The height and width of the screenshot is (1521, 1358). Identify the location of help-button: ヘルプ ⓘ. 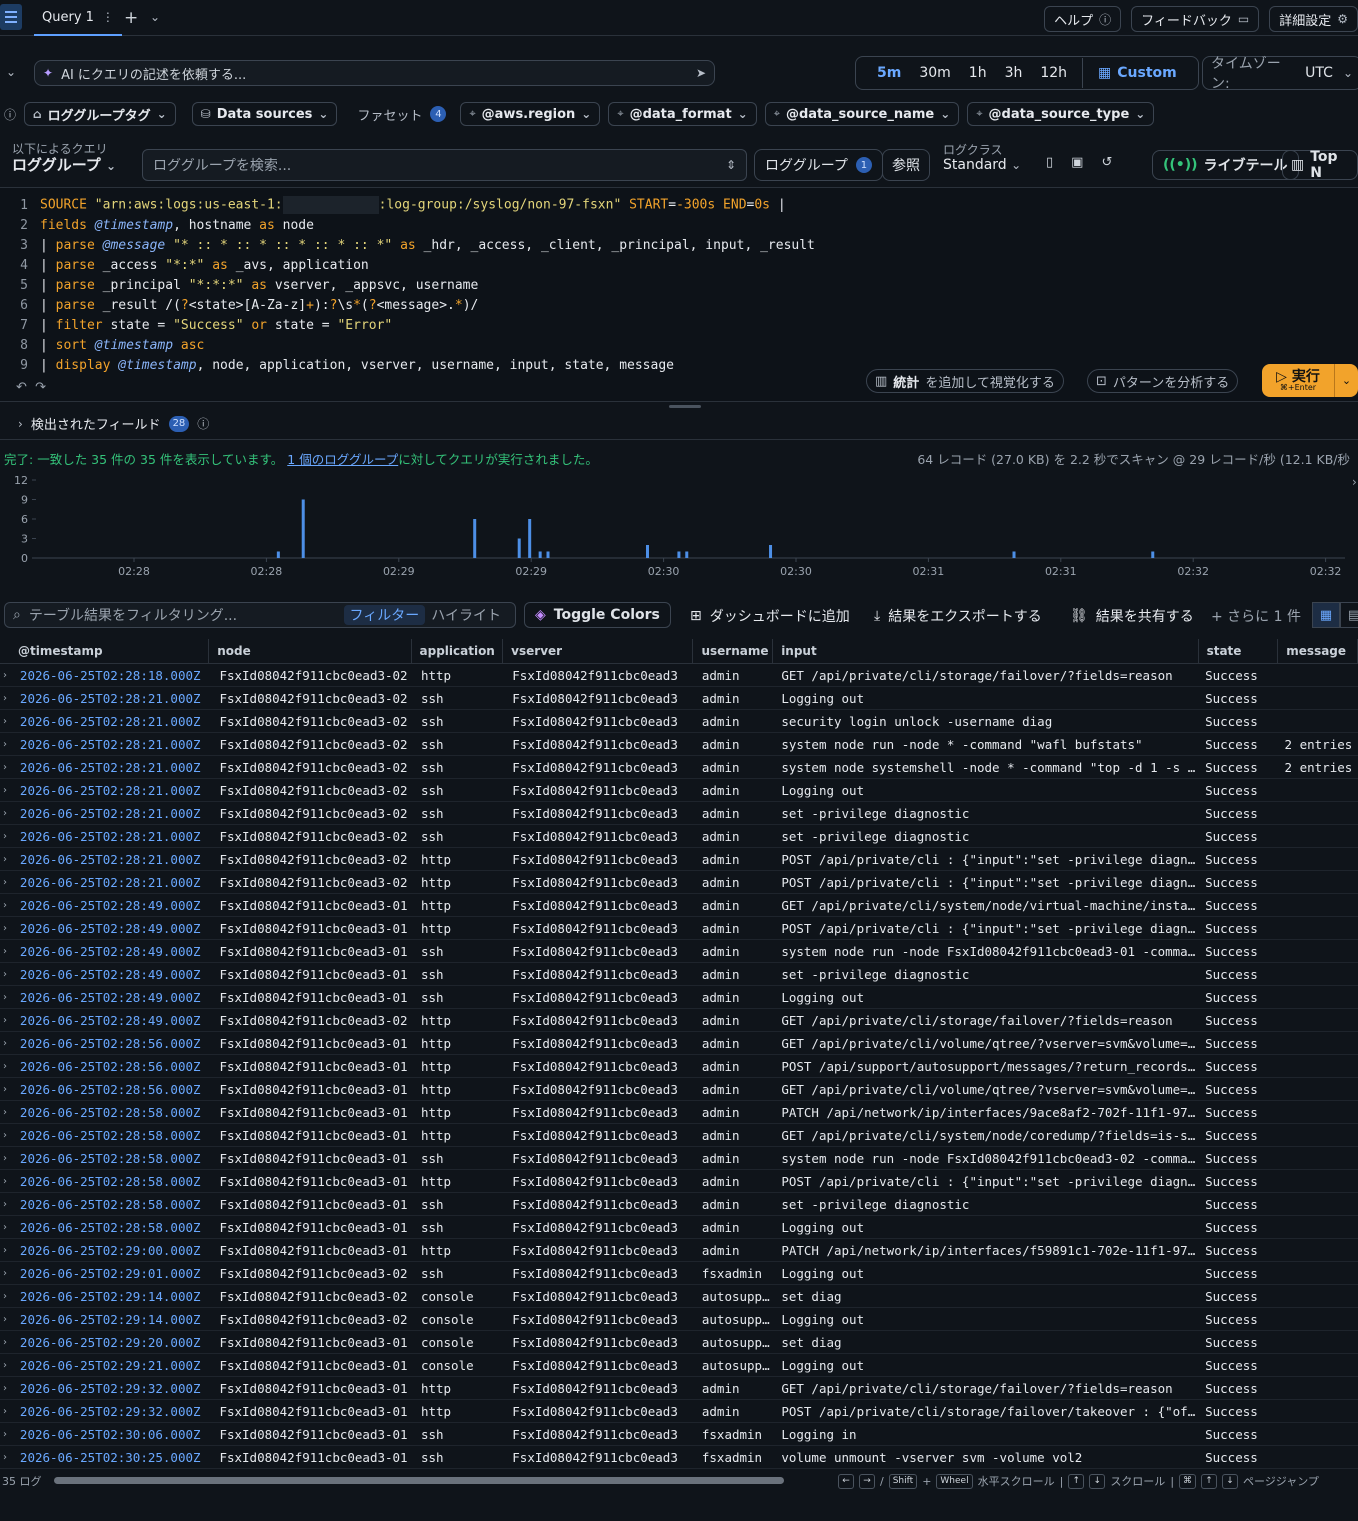
(1083, 19).